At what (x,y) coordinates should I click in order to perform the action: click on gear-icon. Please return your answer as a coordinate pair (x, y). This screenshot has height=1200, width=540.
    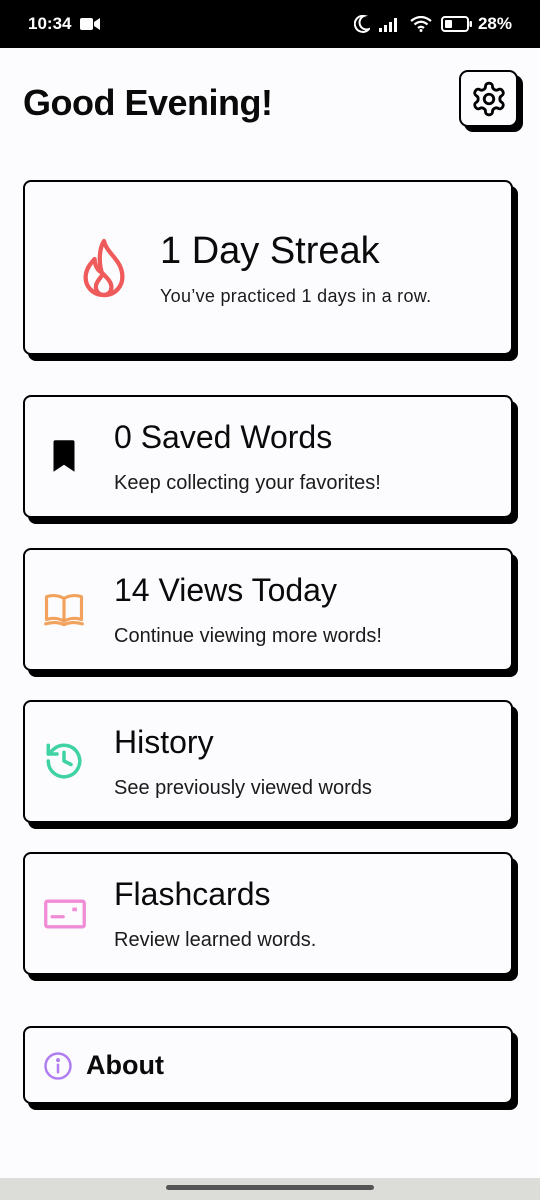
    Looking at the image, I should click on (488, 98).